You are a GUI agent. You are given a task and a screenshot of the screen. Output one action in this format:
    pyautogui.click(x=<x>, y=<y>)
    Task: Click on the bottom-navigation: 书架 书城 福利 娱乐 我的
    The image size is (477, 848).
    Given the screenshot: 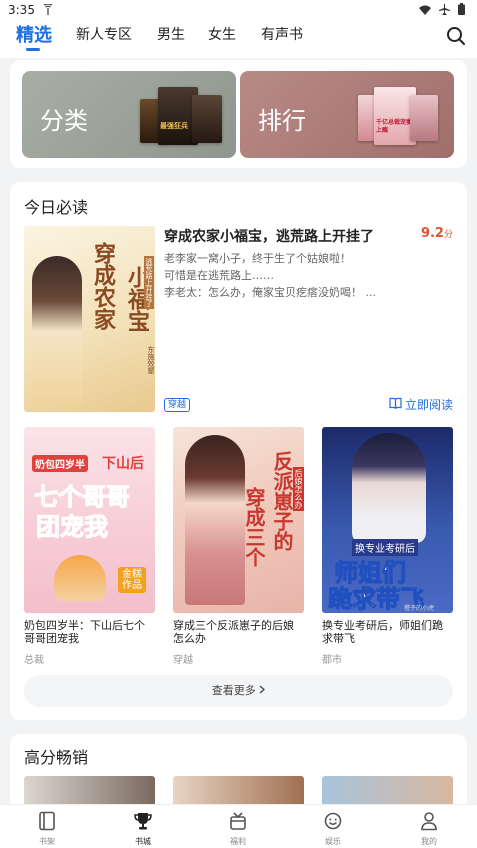 What is the action you would take?
    pyautogui.click(x=238, y=826)
    